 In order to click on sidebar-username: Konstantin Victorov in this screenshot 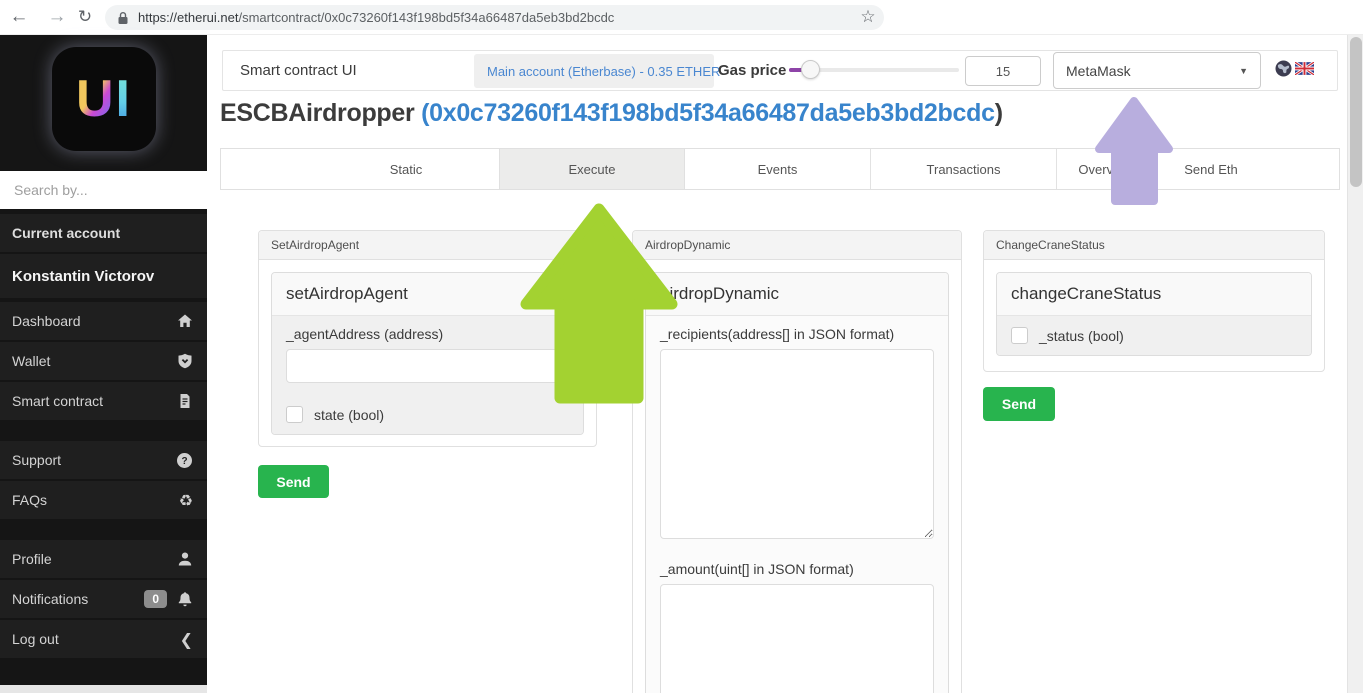, I will do `click(103, 276)`.